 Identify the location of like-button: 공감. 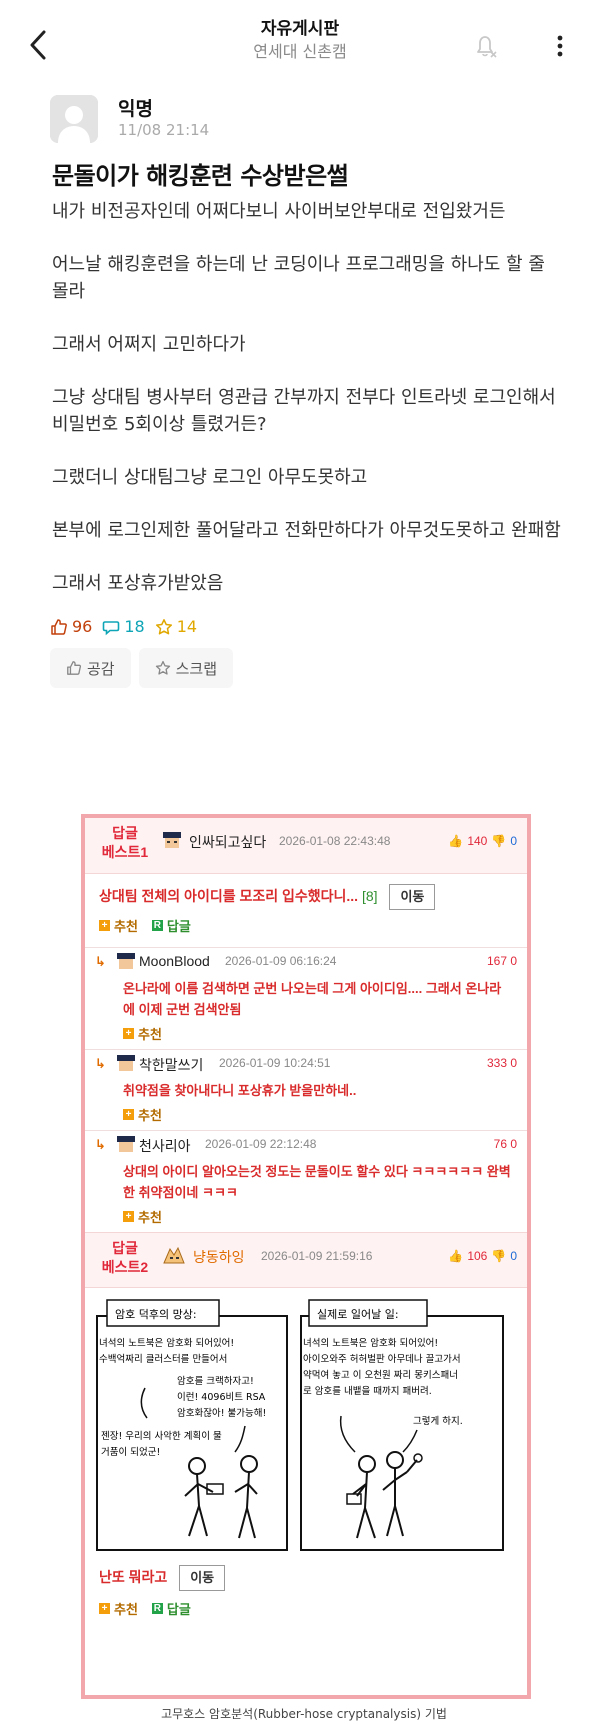
(90, 668).